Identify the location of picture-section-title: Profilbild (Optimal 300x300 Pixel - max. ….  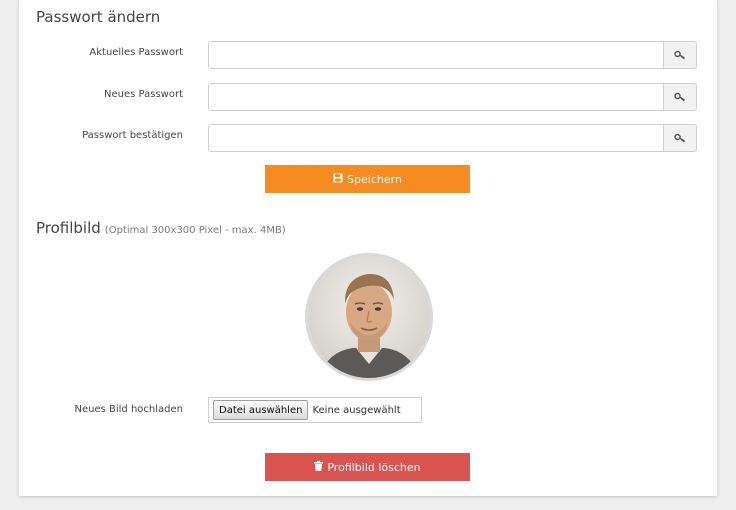
(161, 228).